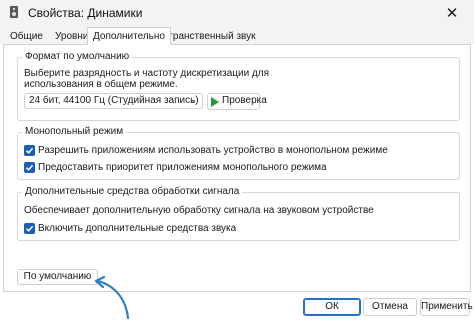 The image size is (474, 322). Describe the element at coordinates (101, 84) in the screenshot. I see `default-format-description-2: использования в общем режиме.` at that location.